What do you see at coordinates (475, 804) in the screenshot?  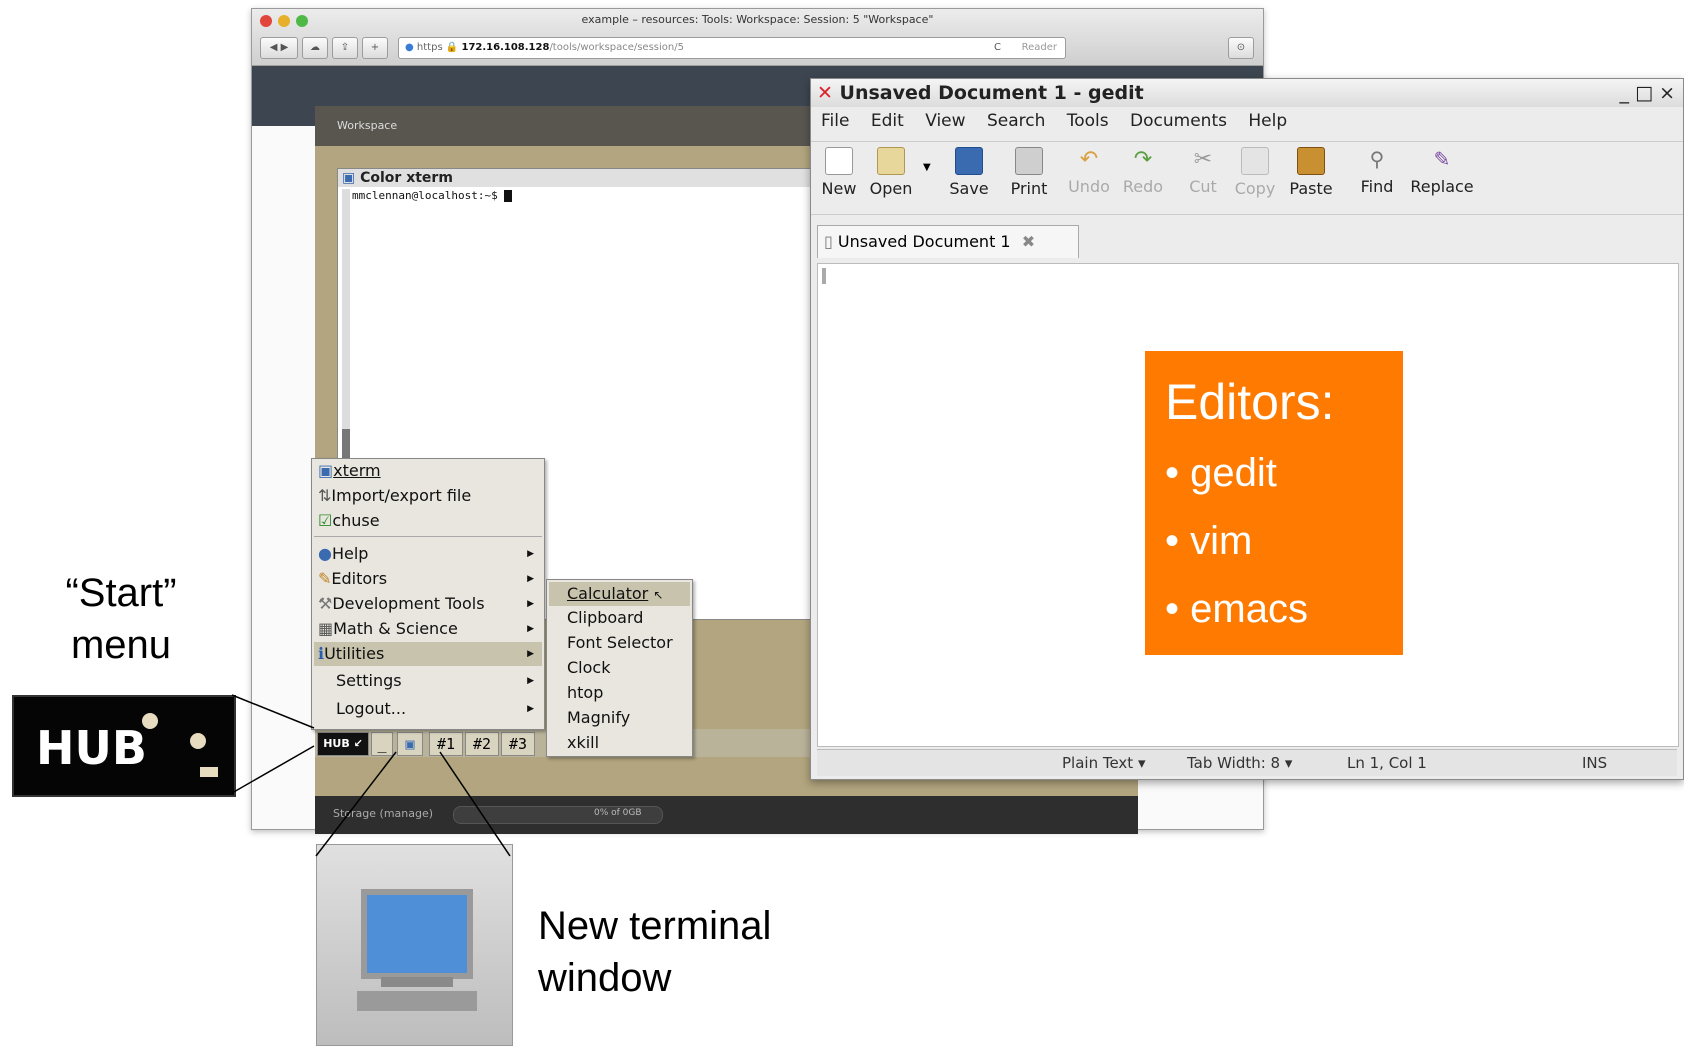 I see `leader-line-right` at bounding box center [475, 804].